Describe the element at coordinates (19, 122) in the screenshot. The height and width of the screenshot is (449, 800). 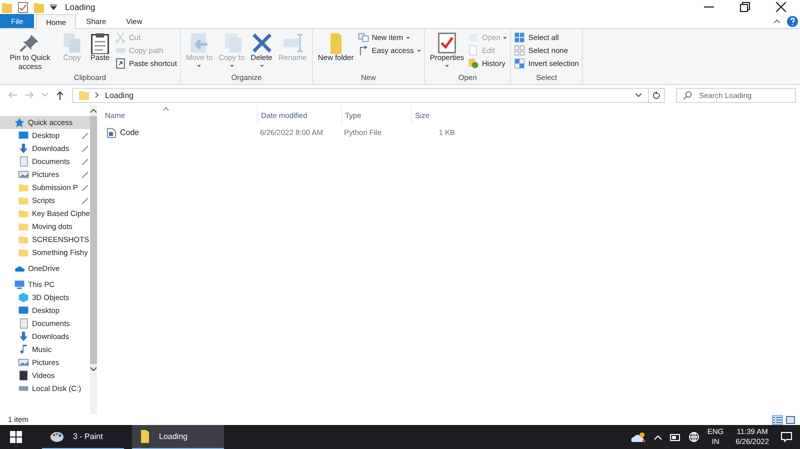
I see `star-icon` at that location.